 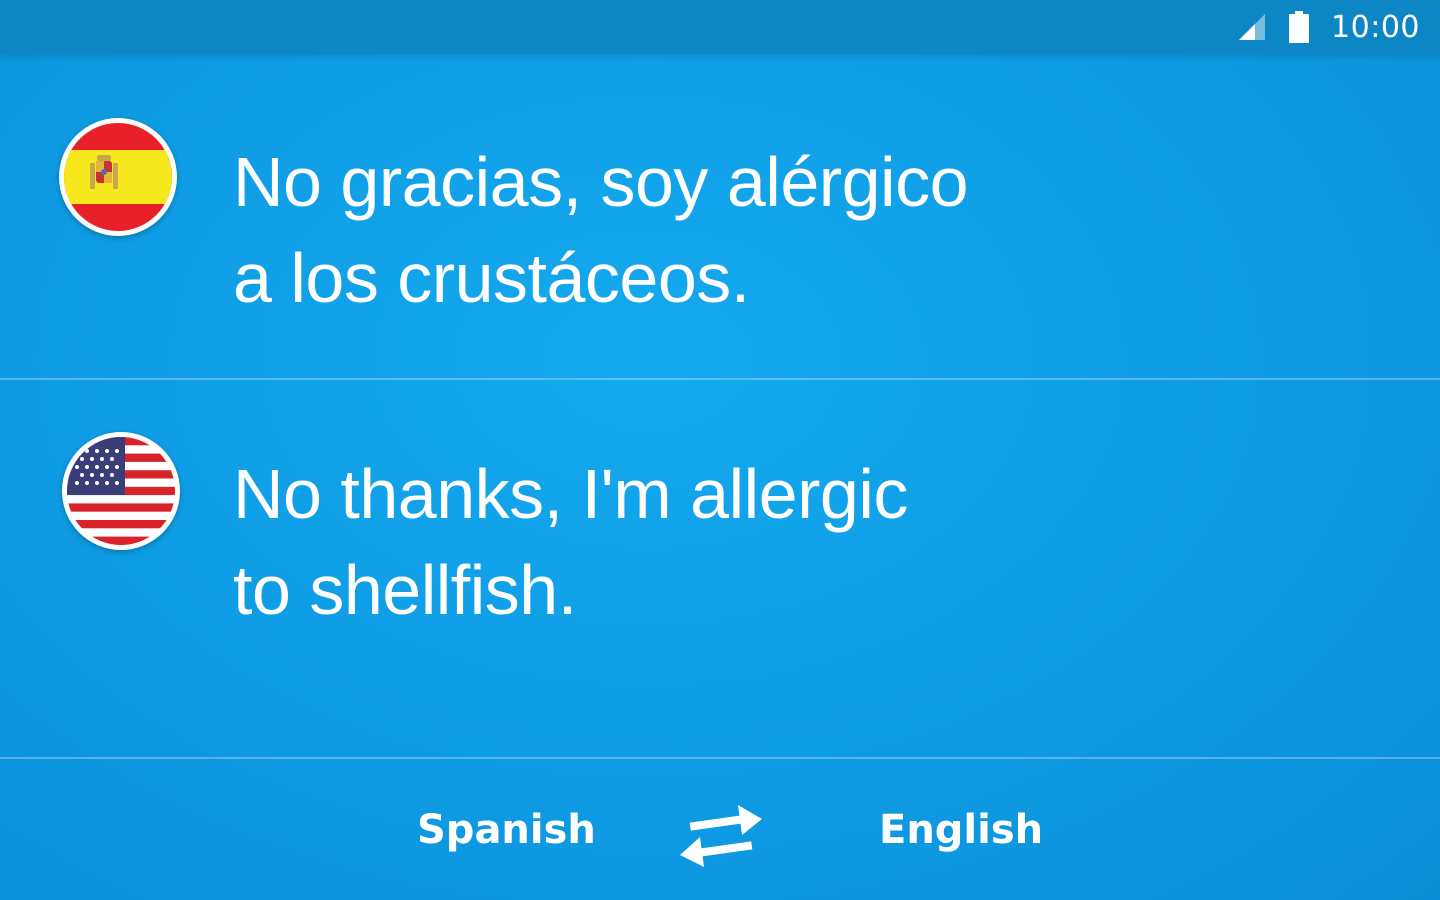 I want to click on source-language-button: Spanish, so click(x=506, y=832).